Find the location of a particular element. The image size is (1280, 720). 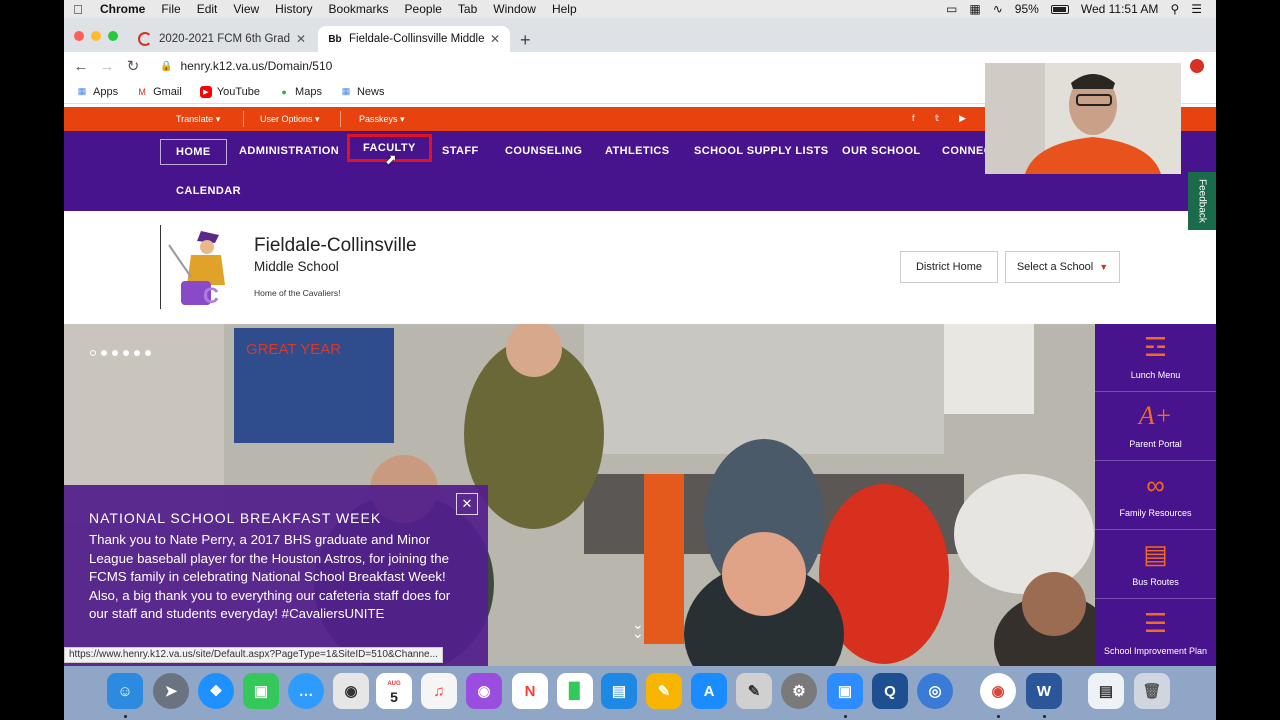

quick-link-bus-routes: ▤ Bus Routes is located at coordinates (1155, 565).